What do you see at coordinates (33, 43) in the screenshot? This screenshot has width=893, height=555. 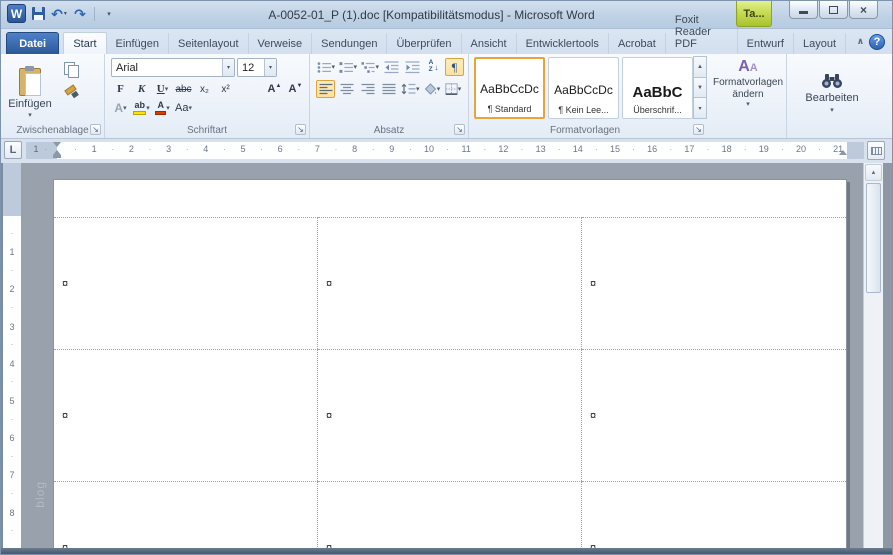 I see `tab-datei: Datei` at bounding box center [33, 43].